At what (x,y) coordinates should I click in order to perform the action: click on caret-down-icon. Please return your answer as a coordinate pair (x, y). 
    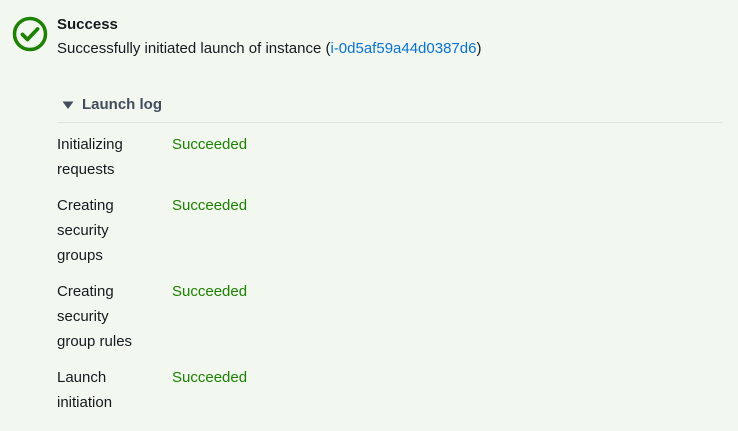
    Looking at the image, I should click on (68, 105).